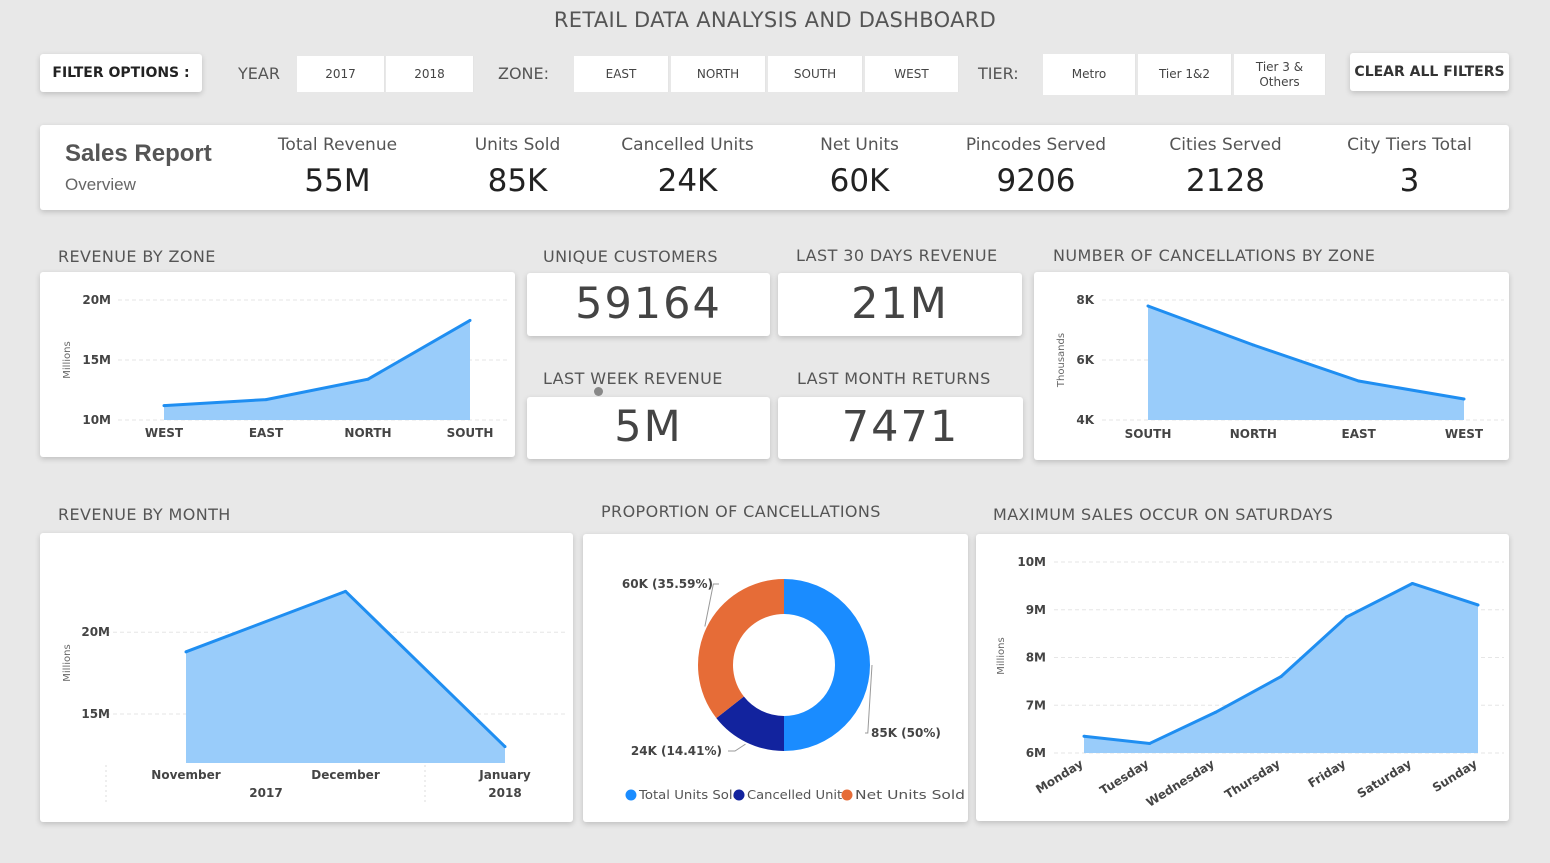 Image resolution: width=1550 pixels, height=863 pixels. What do you see at coordinates (517, 145) in the screenshot?
I see `kpi-label: Units Sold` at bounding box center [517, 145].